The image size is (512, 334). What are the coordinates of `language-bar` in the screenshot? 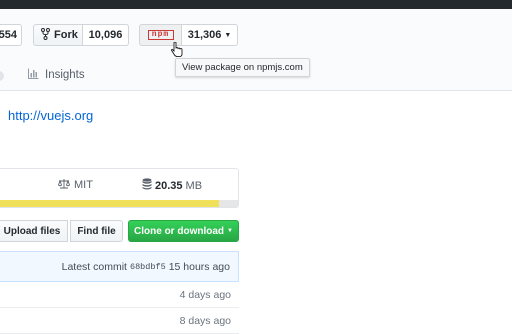 It's located at (119, 203).